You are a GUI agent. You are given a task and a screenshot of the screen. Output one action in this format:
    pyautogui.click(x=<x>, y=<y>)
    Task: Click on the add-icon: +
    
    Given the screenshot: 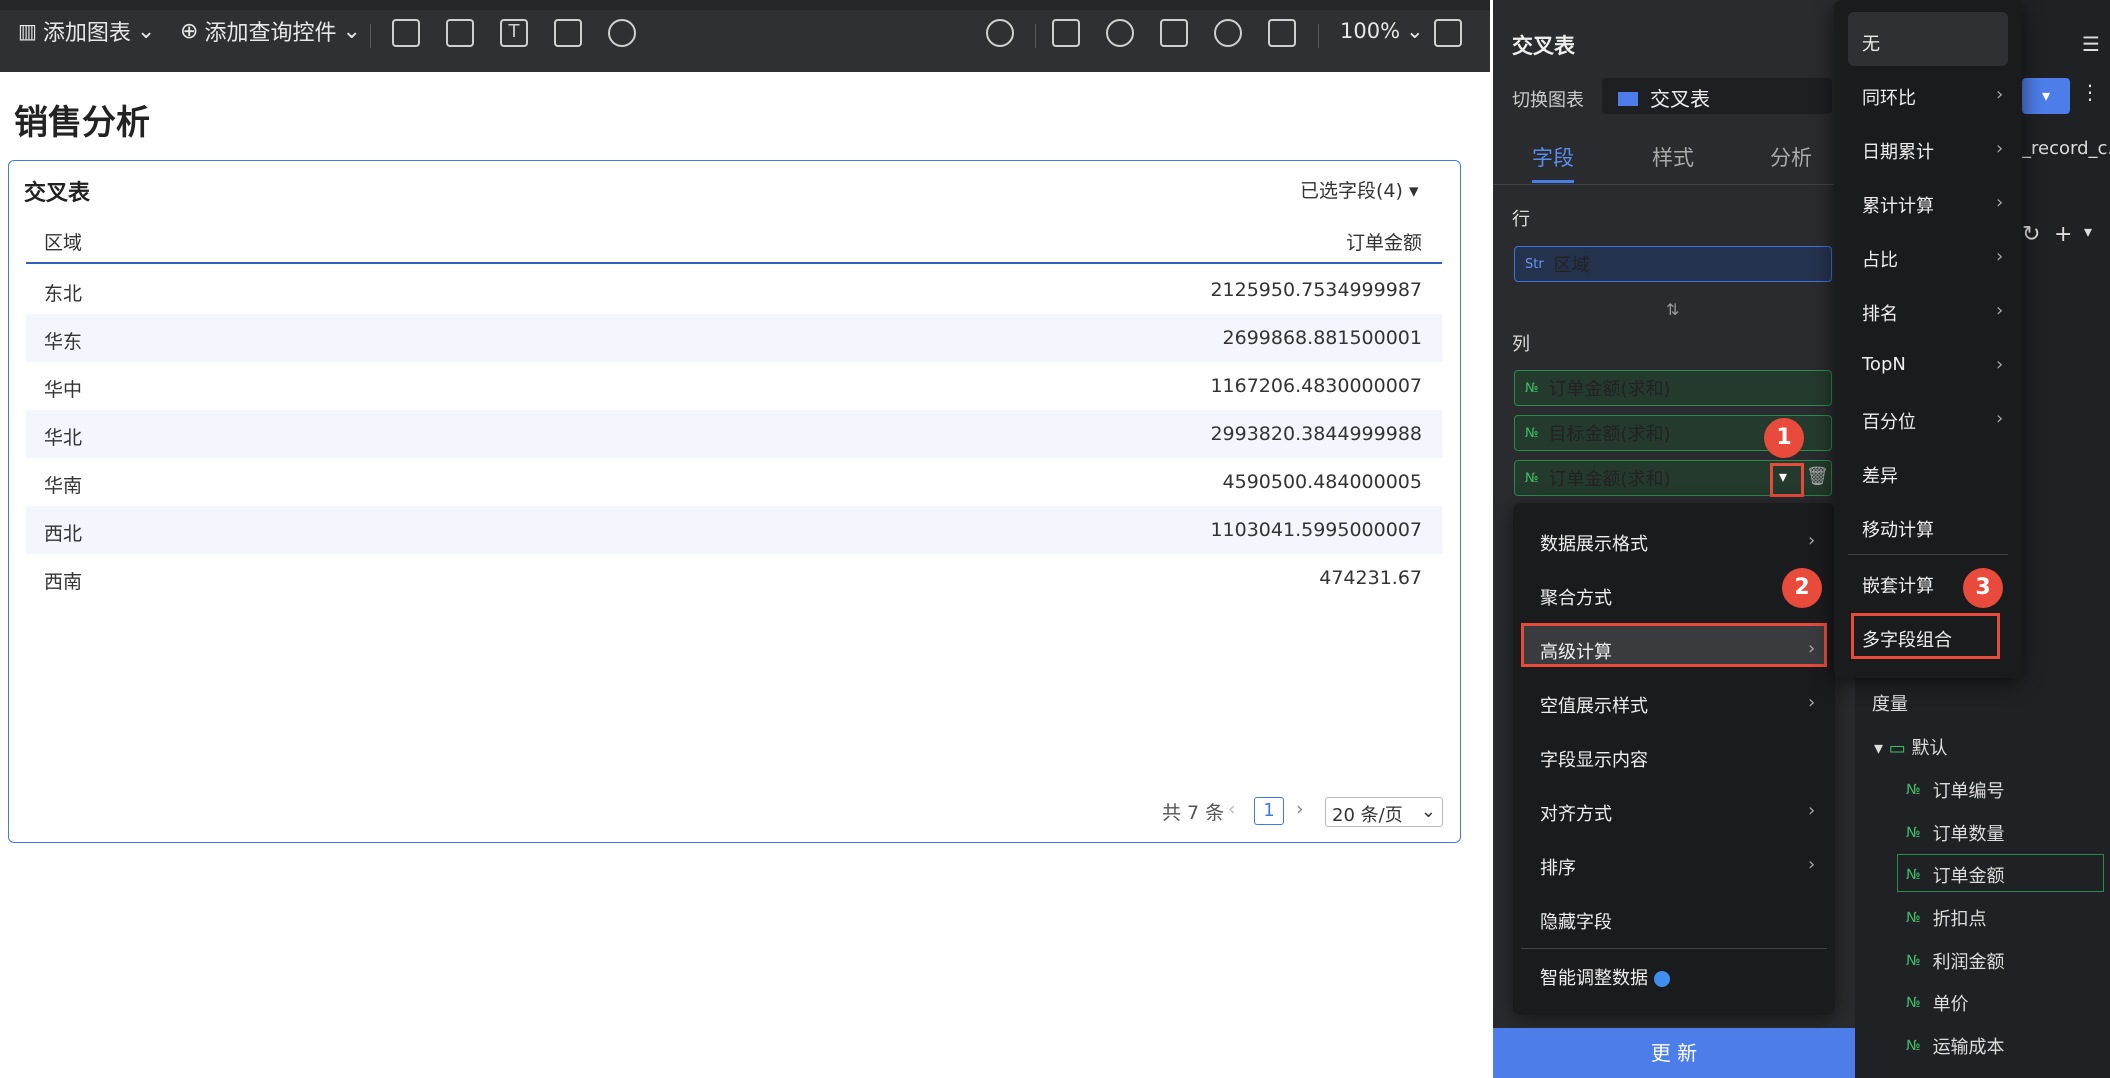 What is the action you would take?
    pyautogui.click(x=2063, y=234)
    